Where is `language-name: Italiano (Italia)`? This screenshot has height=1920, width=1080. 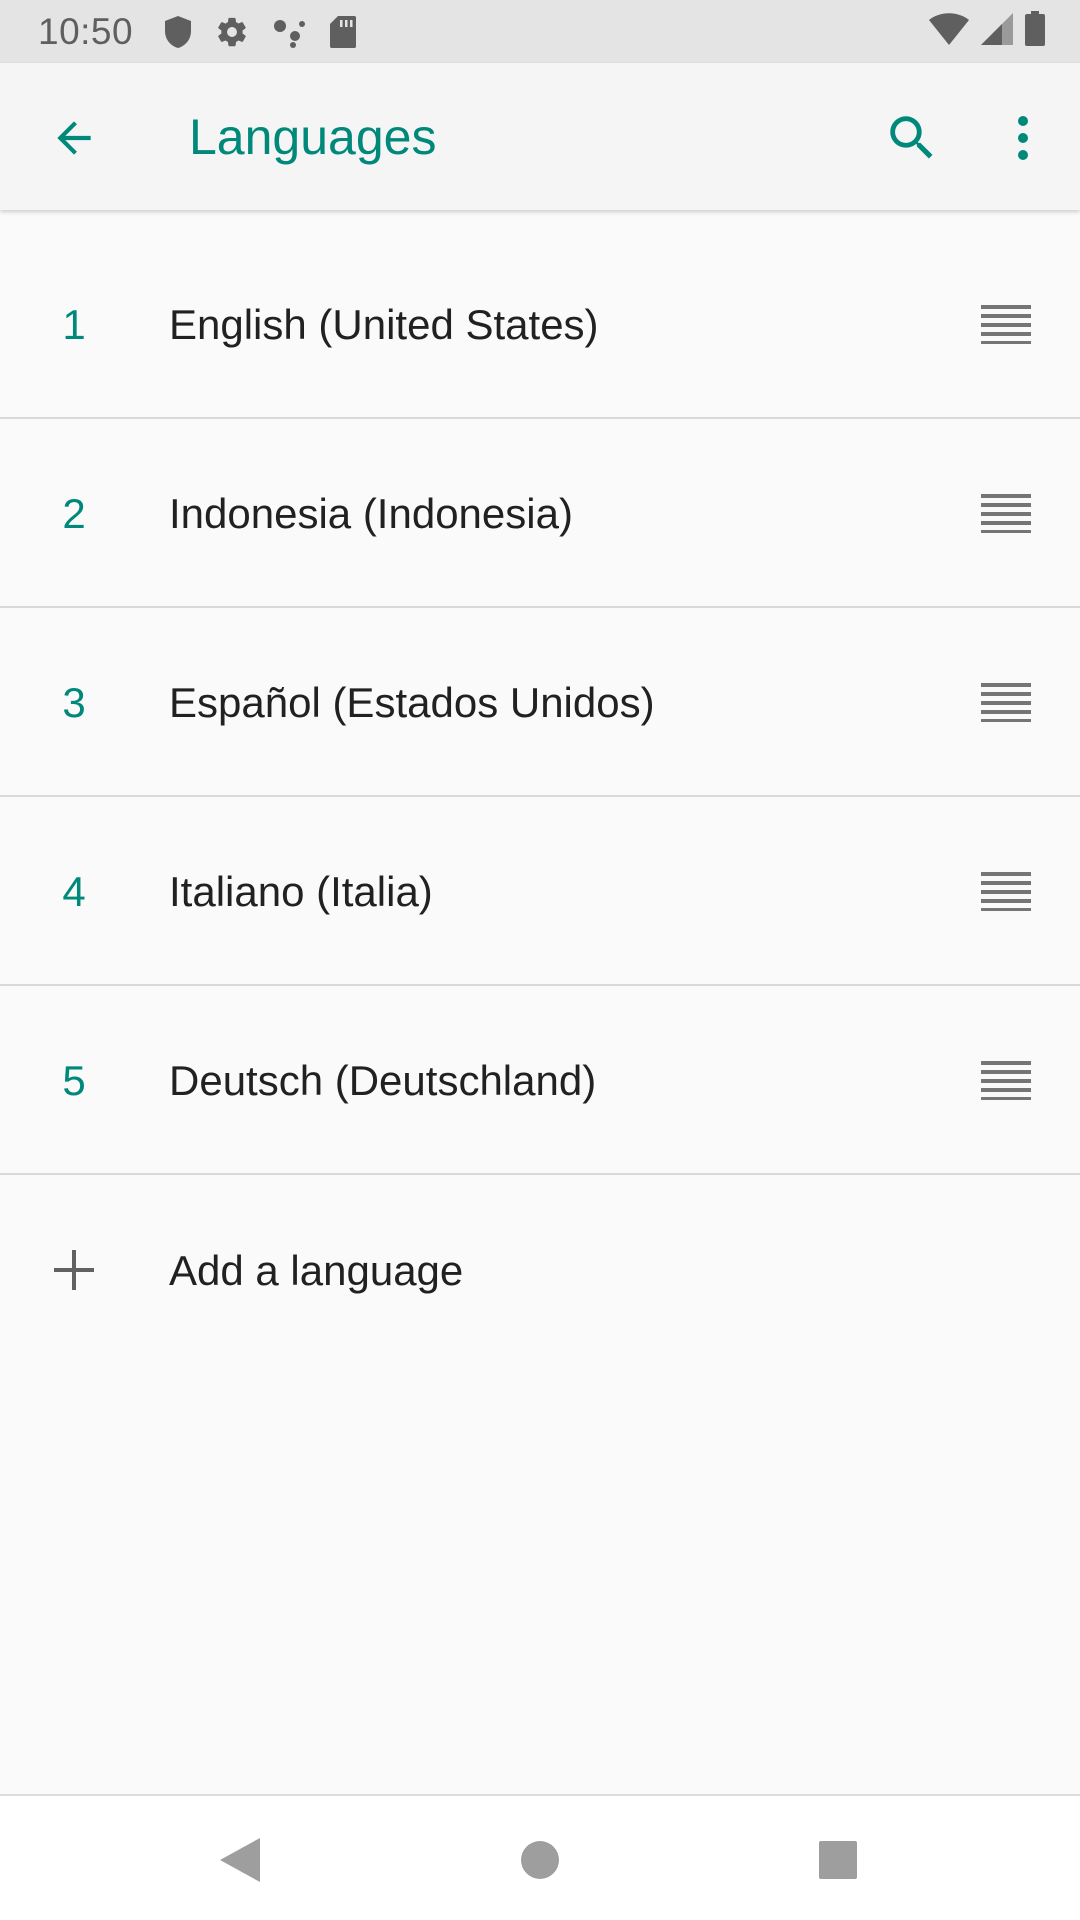 language-name: Italiano (Italia) is located at coordinates (301, 891).